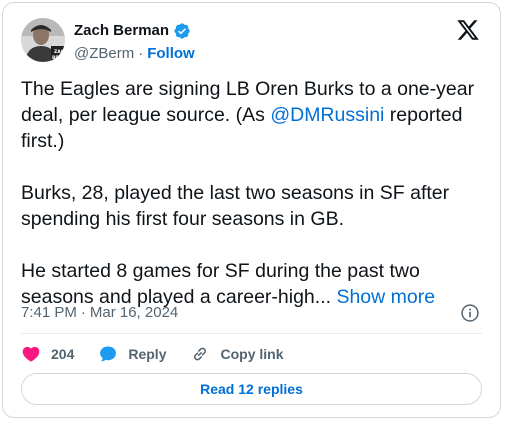  Describe the element at coordinates (104, 54) in the screenshot. I see `author-handle: @ZBerm` at that location.